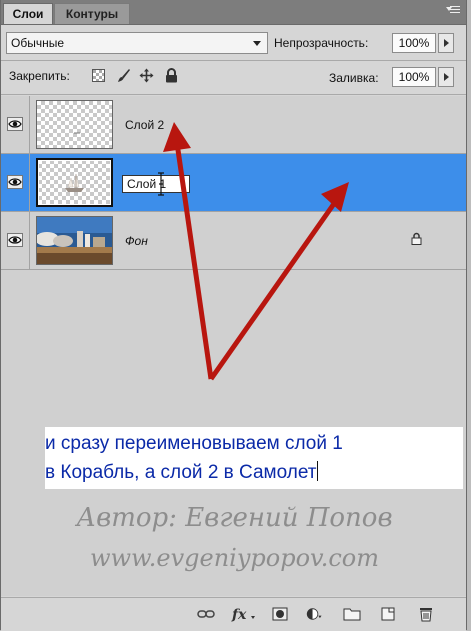 The image size is (471, 631). What do you see at coordinates (426, 614) in the screenshot?
I see `trash-icon` at bounding box center [426, 614].